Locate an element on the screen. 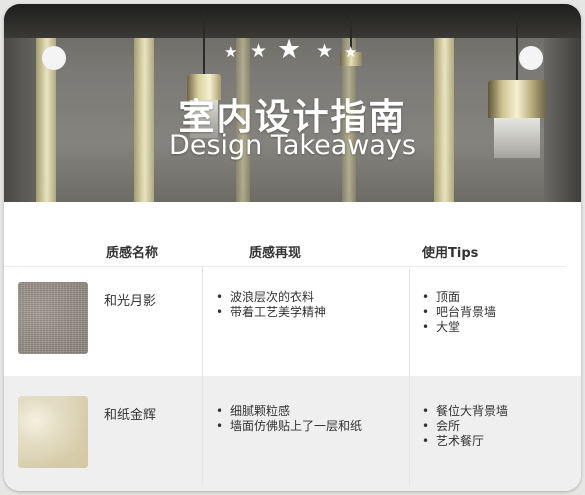 The height and width of the screenshot is (495, 585). column-header-name: 质感名称 is located at coordinates (132, 253).